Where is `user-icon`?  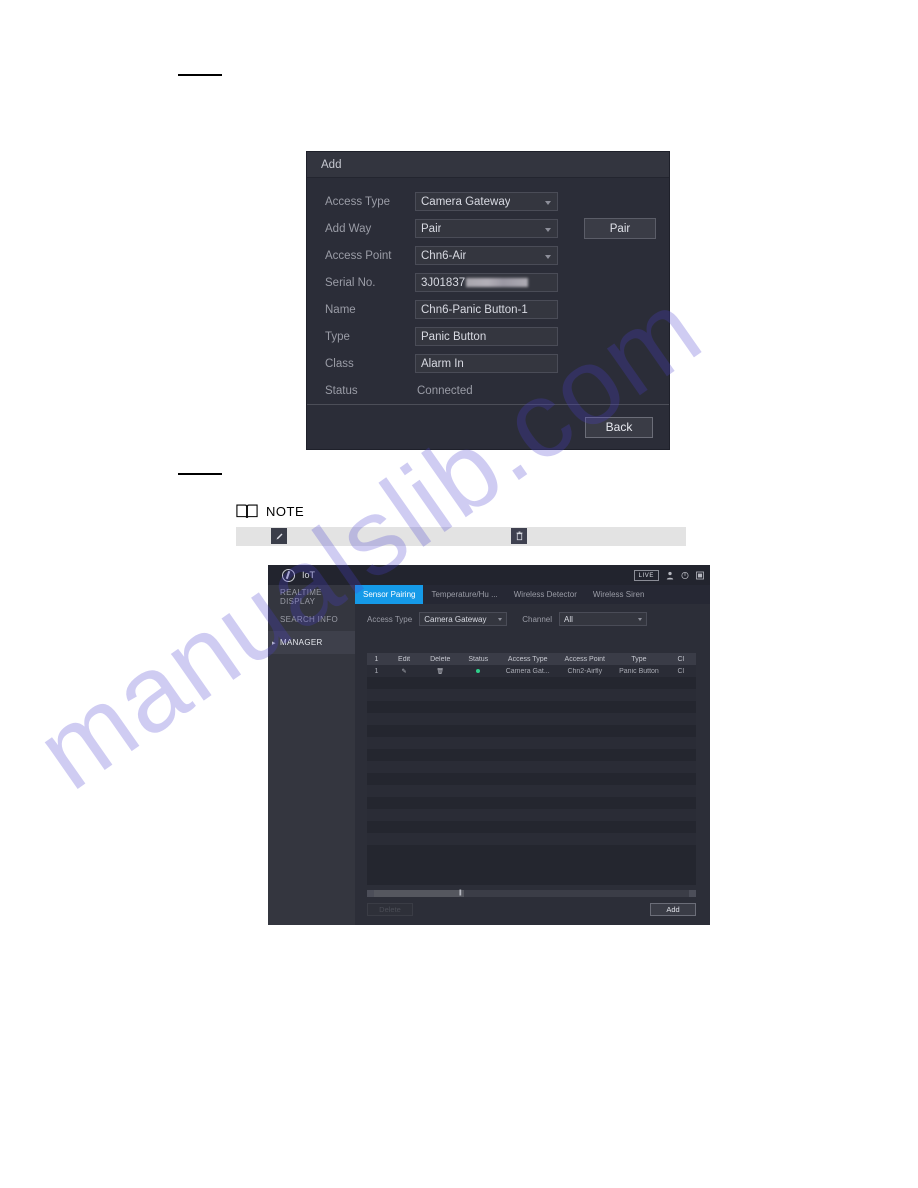
user-icon is located at coordinates (670, 575).